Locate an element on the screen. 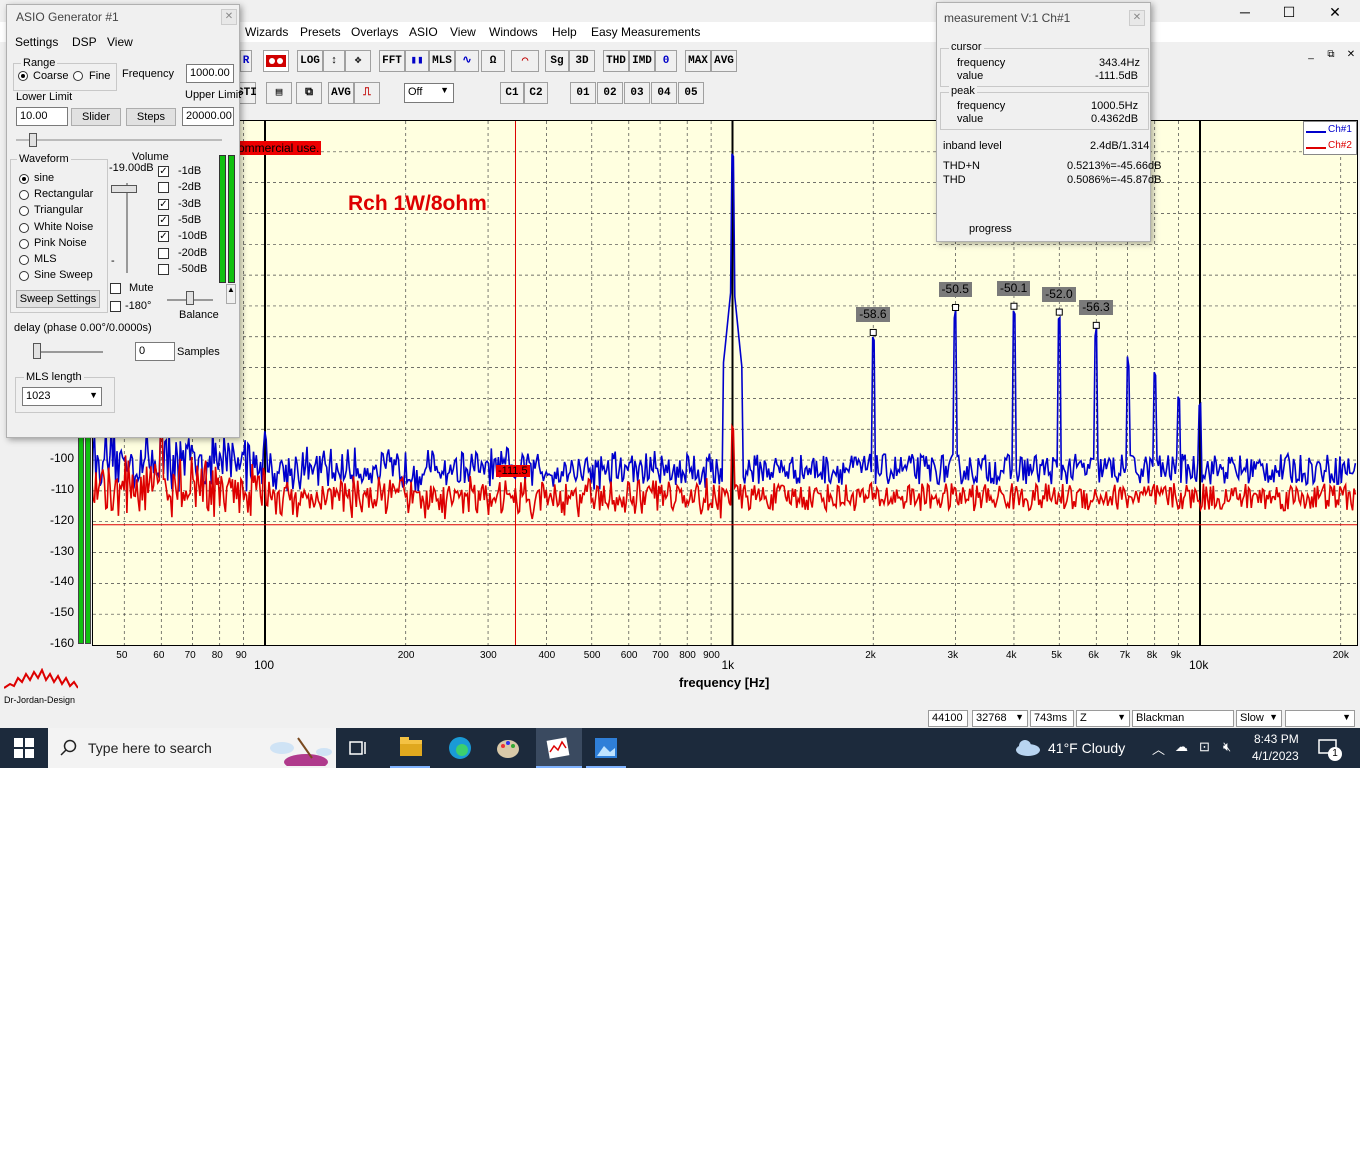 The height and width of the screenshot is (1169, 1360). task-view-button is located at coordinates (359, 749).